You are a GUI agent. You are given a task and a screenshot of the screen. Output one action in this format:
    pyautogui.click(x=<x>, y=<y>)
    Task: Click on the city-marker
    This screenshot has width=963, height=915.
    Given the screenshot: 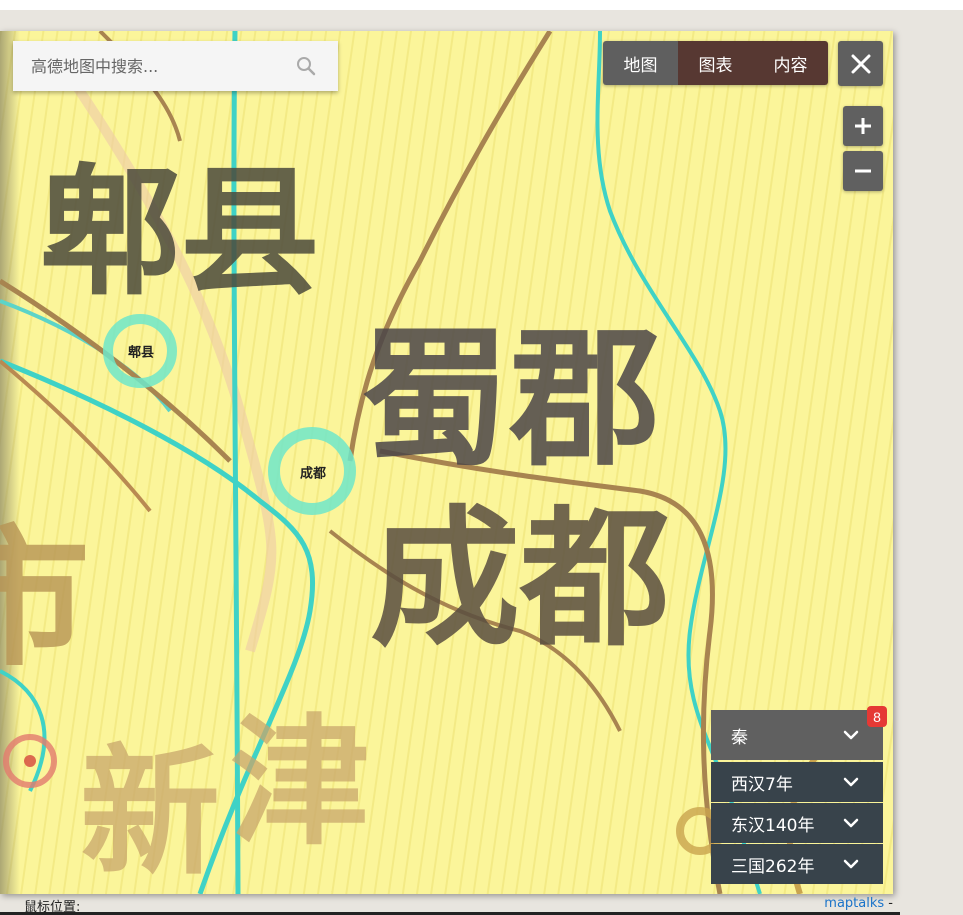 What is the action you would take?
    pyautogui.click(x=30, y=761)
    